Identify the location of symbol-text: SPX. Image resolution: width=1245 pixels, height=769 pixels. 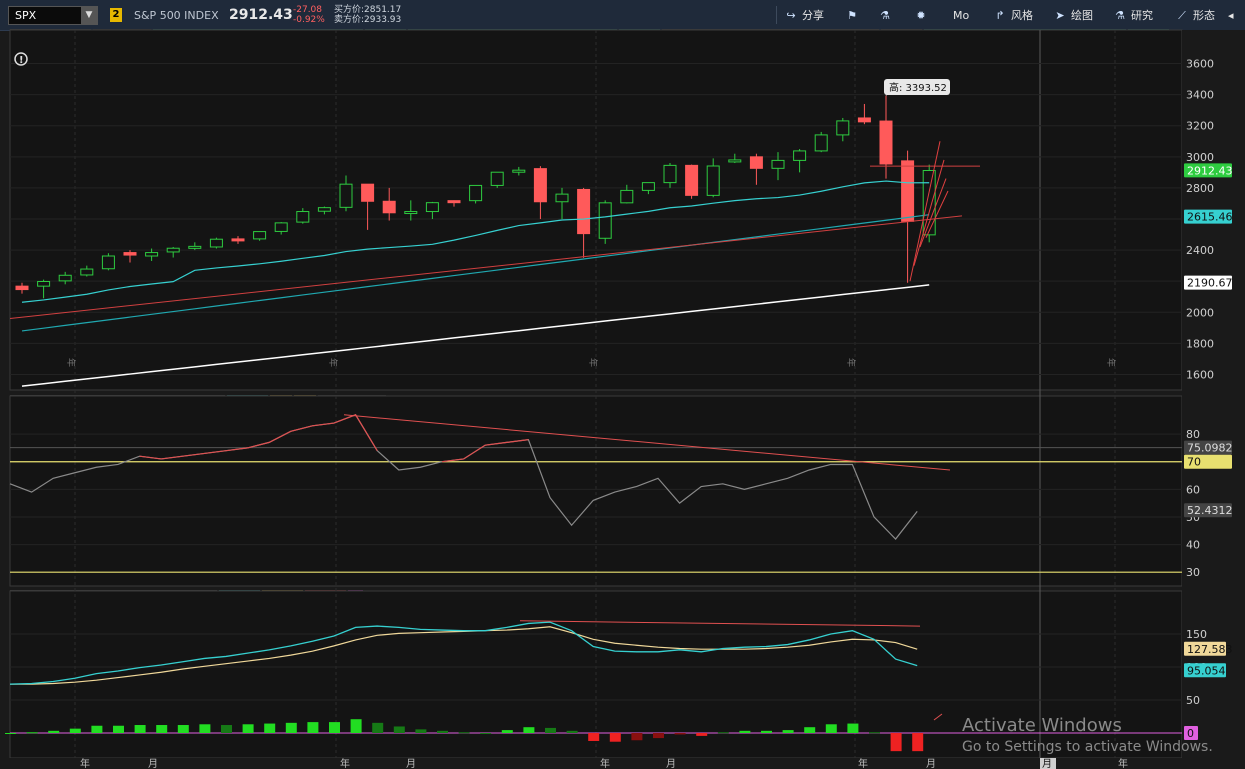
(25, 15).